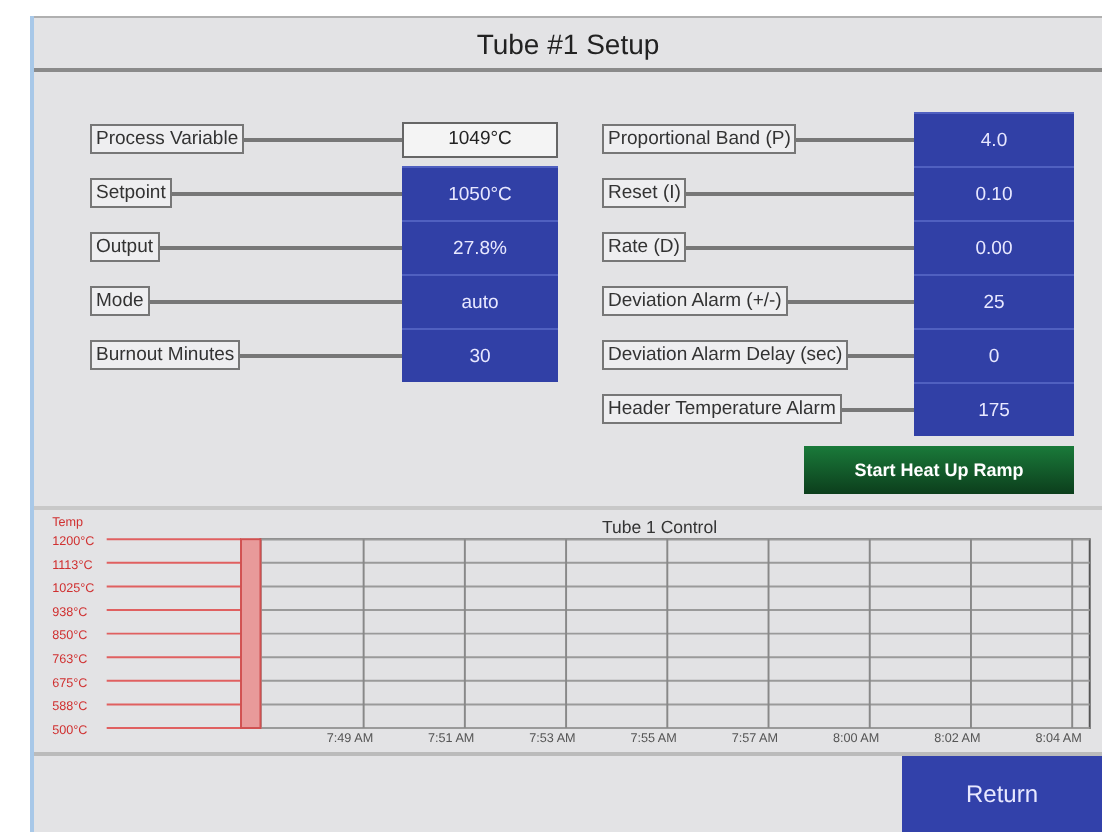 This screenshot has width=1102, height=832. What do you see at coordinates (480, 355) in the screenshot?
I see `value-field: 30` at bounding box center [480, 355].